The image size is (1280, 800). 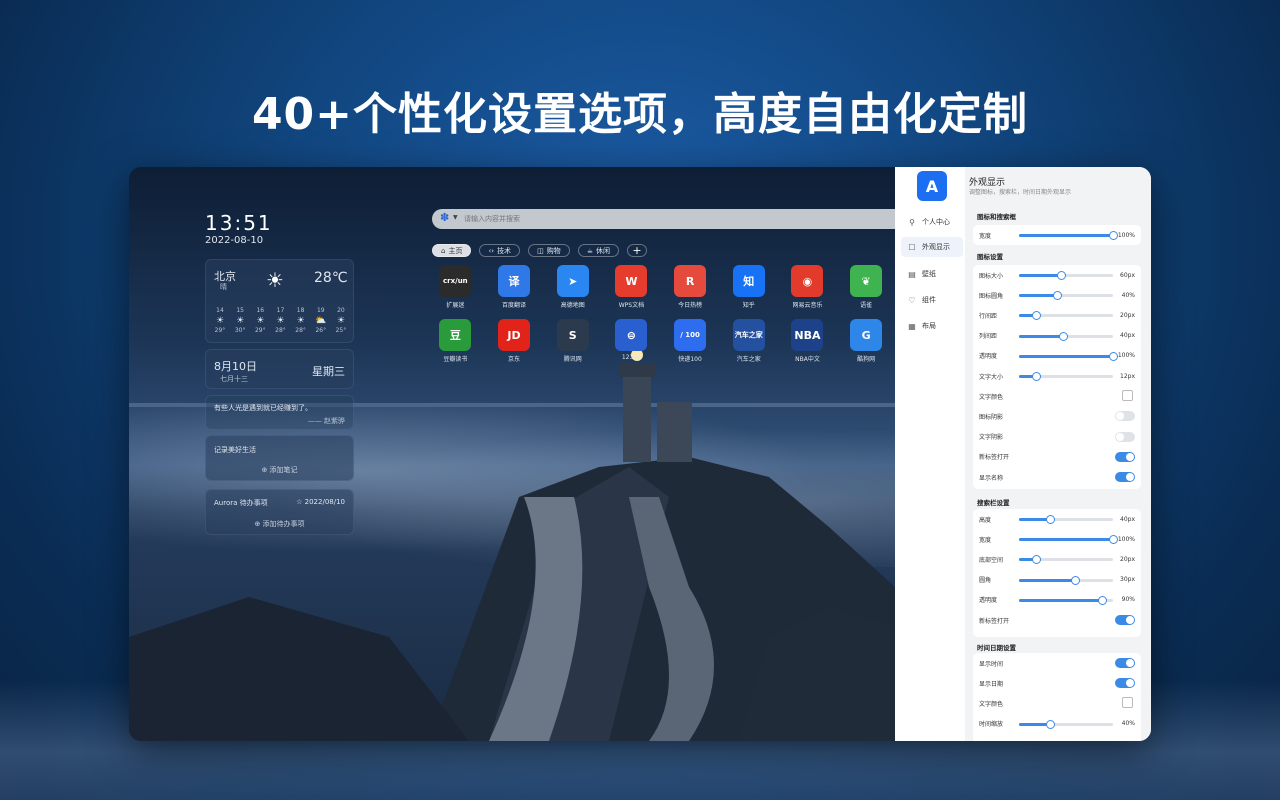 What do you see at coordinates (1047, 580) in the screenshot?
I see `slider-fill` at bounding box center [1047, 580].